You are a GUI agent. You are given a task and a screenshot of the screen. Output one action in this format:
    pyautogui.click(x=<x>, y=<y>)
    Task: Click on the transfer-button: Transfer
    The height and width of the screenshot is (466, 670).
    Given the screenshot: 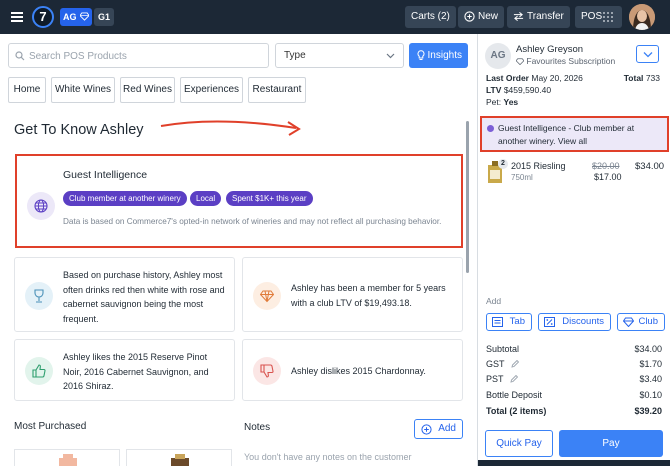 What is the action you would take?
    pyautogui.click(x=538, y=17)
    